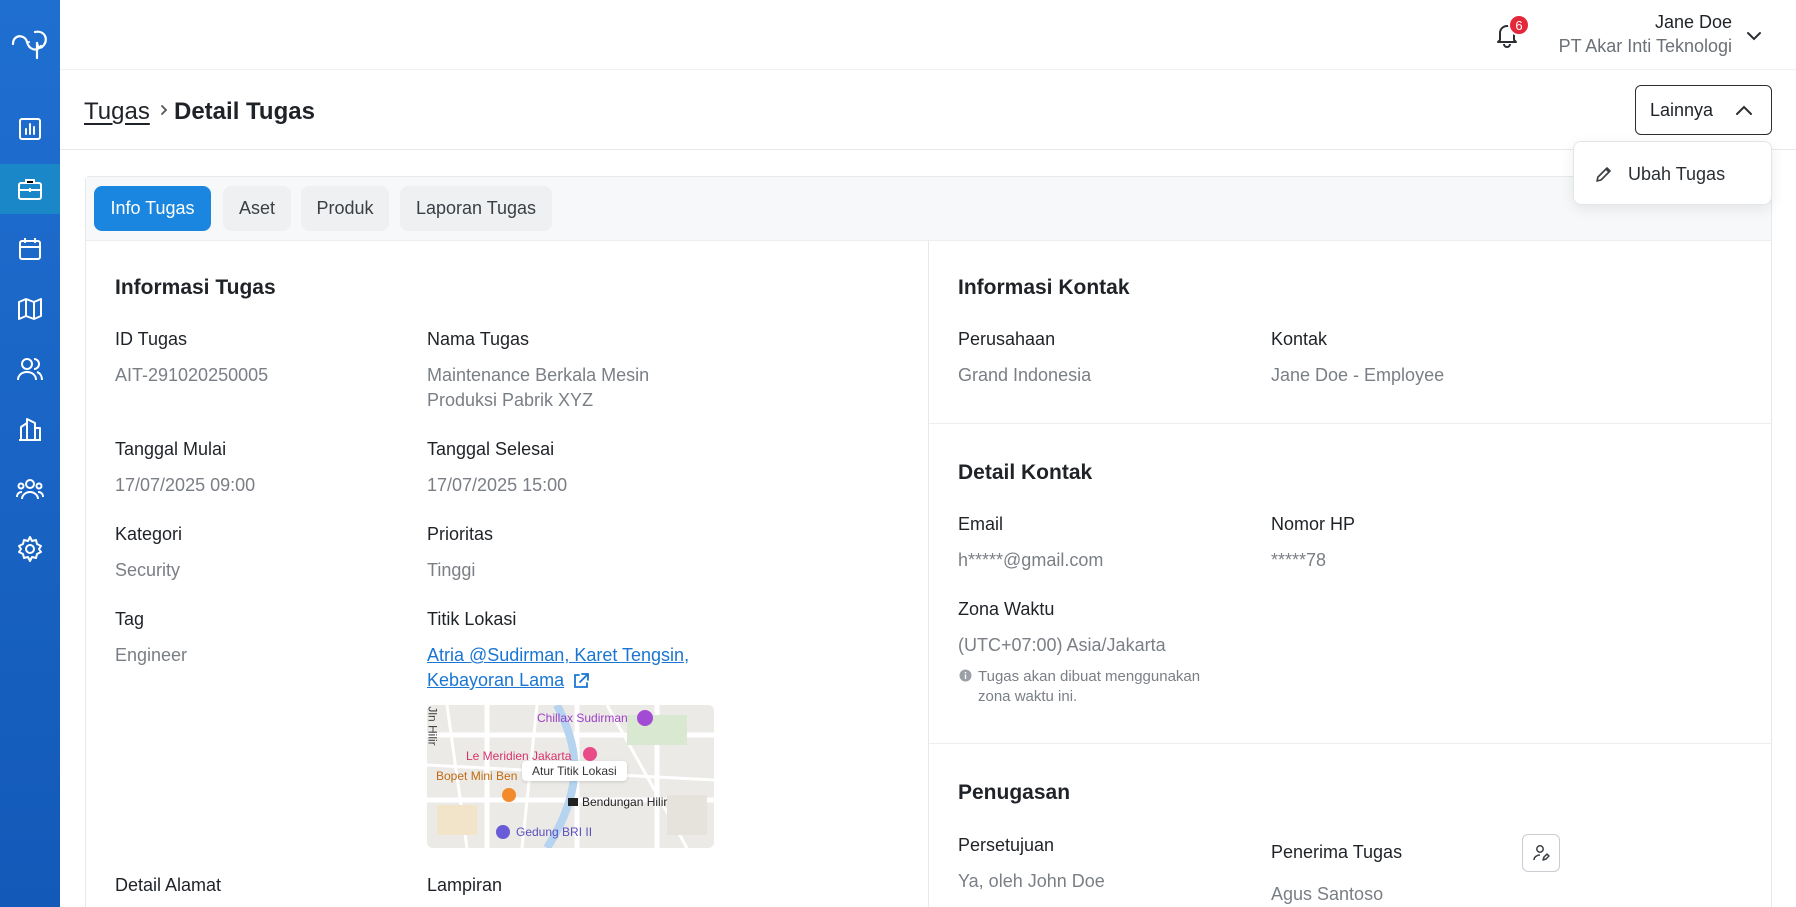 This screenshot has height=907, width=1796. What do you see at coordinates (625, 802) in the screenshot?
I see `map-label: Bendungan Hilir` at bounding box center [625, 802].